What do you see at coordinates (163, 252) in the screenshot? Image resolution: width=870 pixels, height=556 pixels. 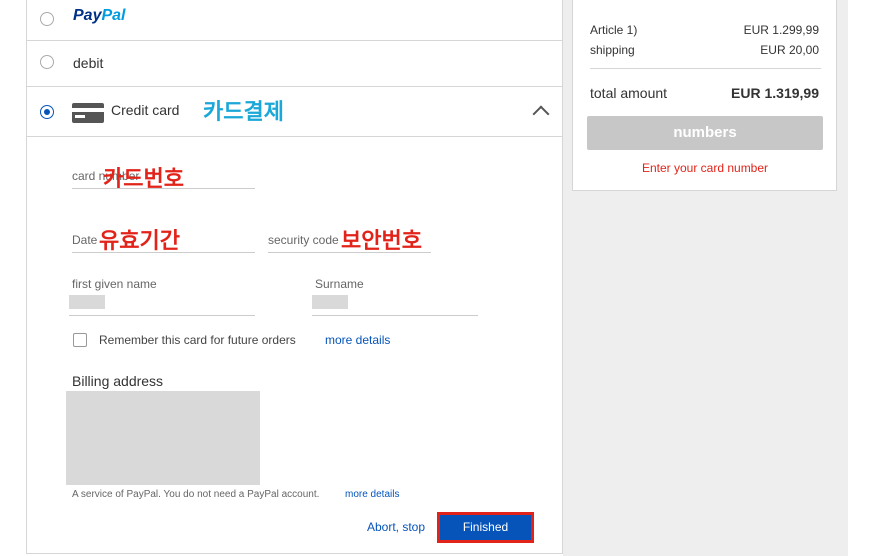 I see `expiry-input` at bounding box center [163, 252].